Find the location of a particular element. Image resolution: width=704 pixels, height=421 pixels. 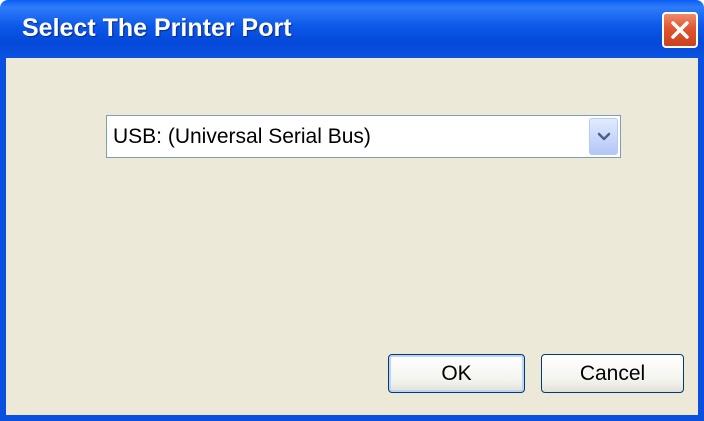

dropdown-arrow-button is located at coordinates (603, 136).